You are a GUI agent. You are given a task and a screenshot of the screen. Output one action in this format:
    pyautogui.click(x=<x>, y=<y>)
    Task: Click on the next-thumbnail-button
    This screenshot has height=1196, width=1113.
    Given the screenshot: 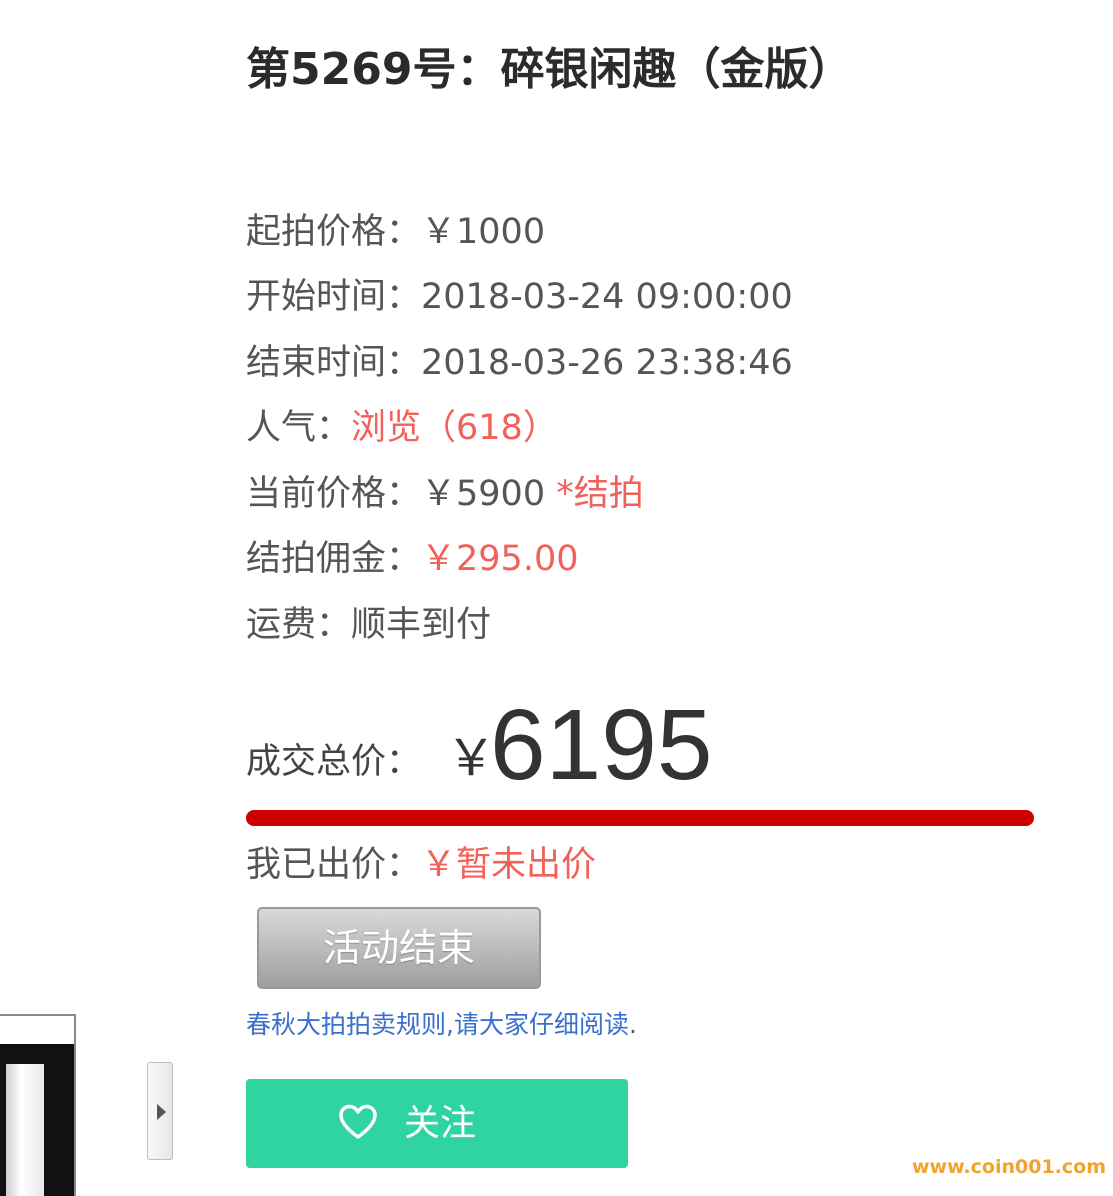 What is the action you would take?
    pyautogui.click(x=160, y=1111)
    